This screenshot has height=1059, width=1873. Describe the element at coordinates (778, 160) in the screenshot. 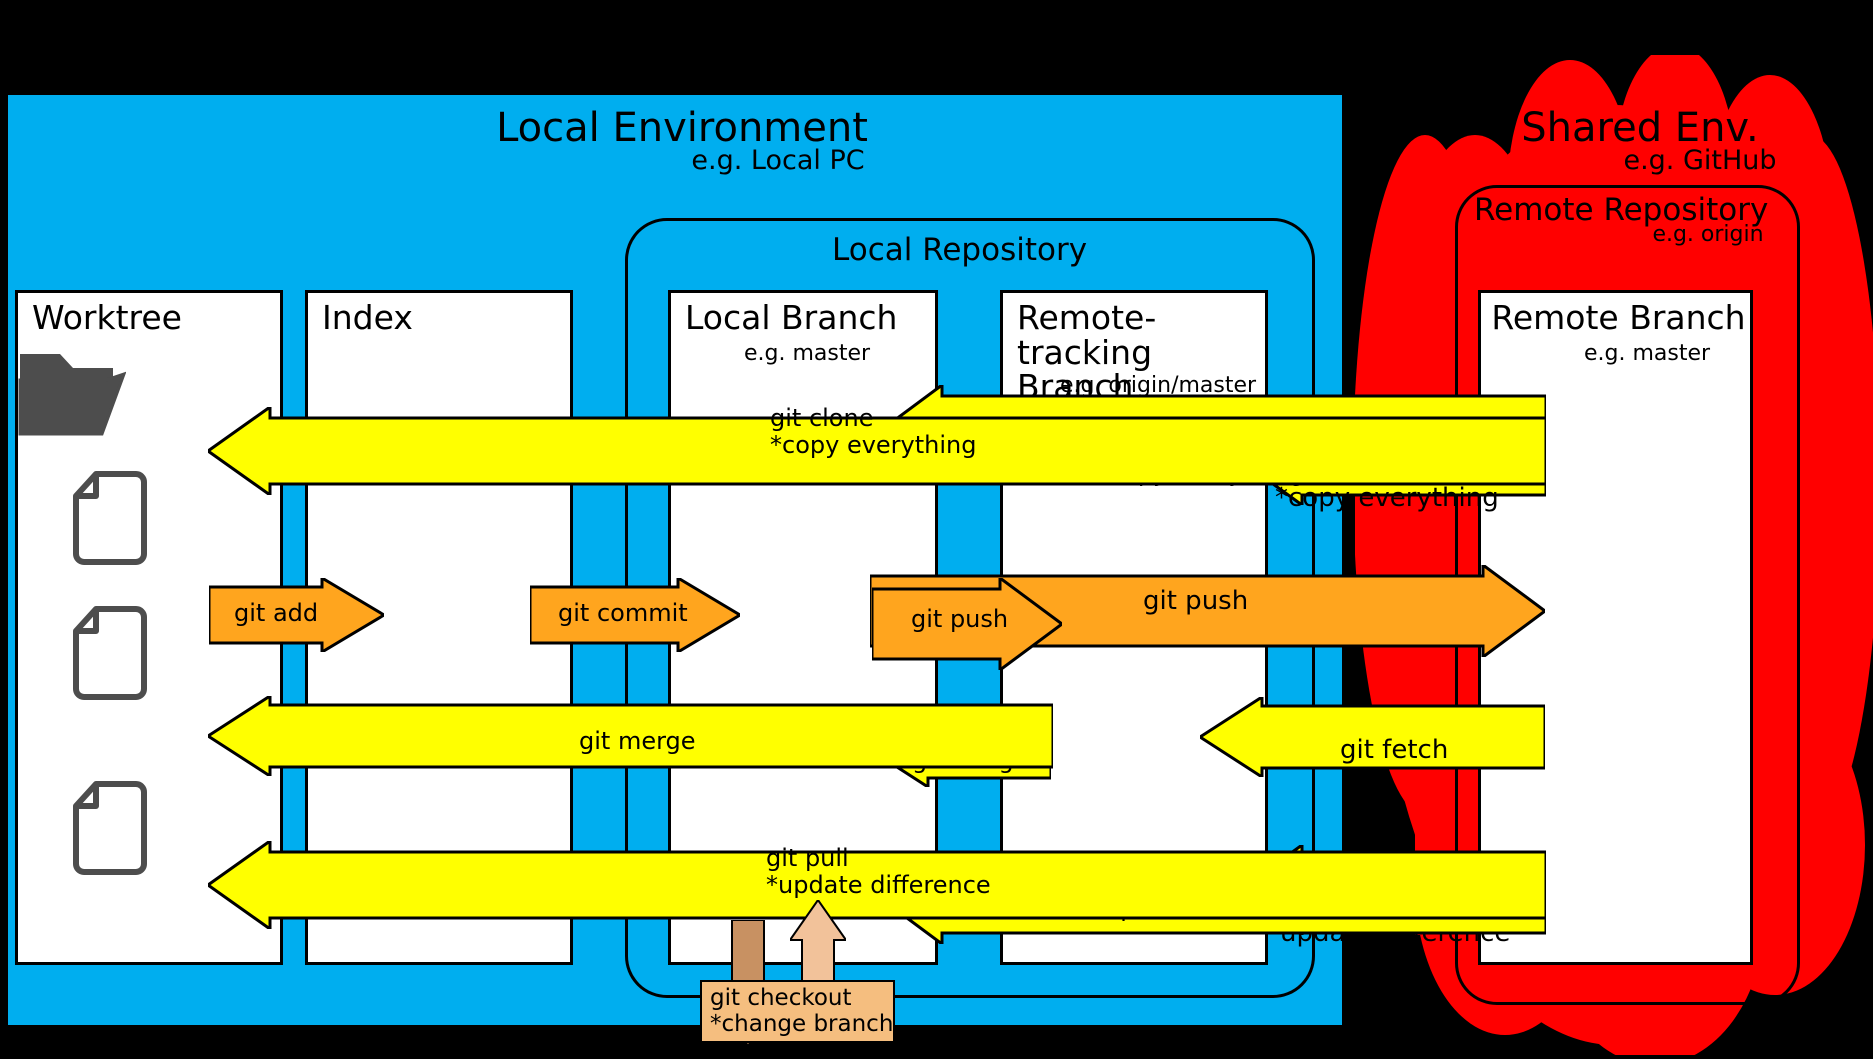

I see `local-env-subtitle: e.g. Local PC` at that location.